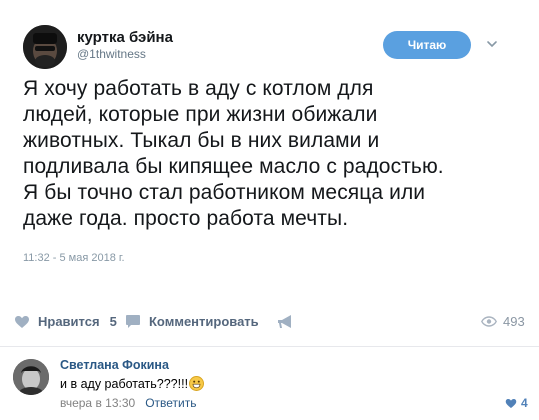 This screenshot has width=539, height=420. Describe the element at coordinates (133, 321) in the screenshot. I see `comment-icon` at that location.